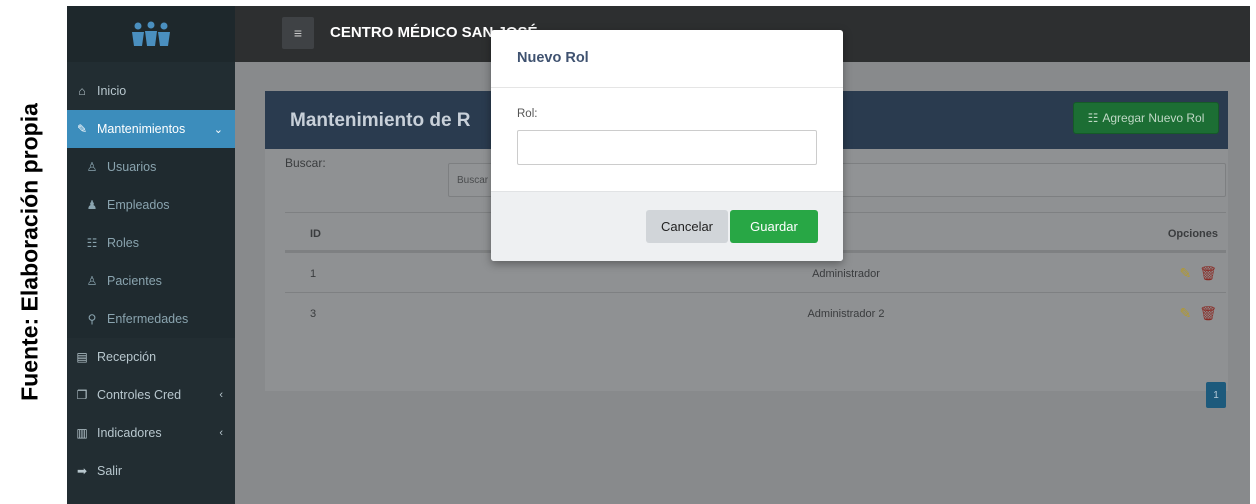 The width and height of the screenshot is (1256, 504). Describe the element at coordinates (687, 226) in the screenshot. I see `cancel-button: Cancelar` at that location.